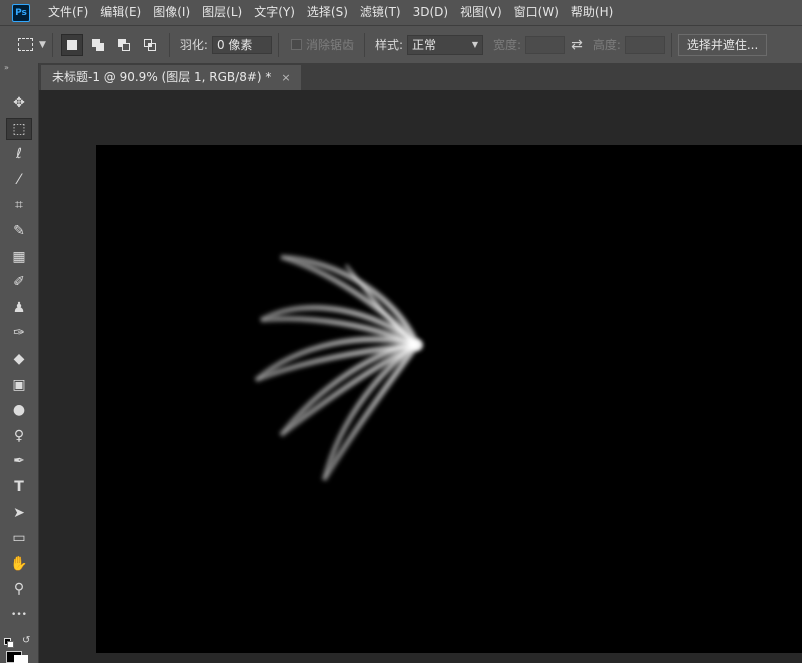  I want to click on rectangle-icon: ▭, so click(19, 538).